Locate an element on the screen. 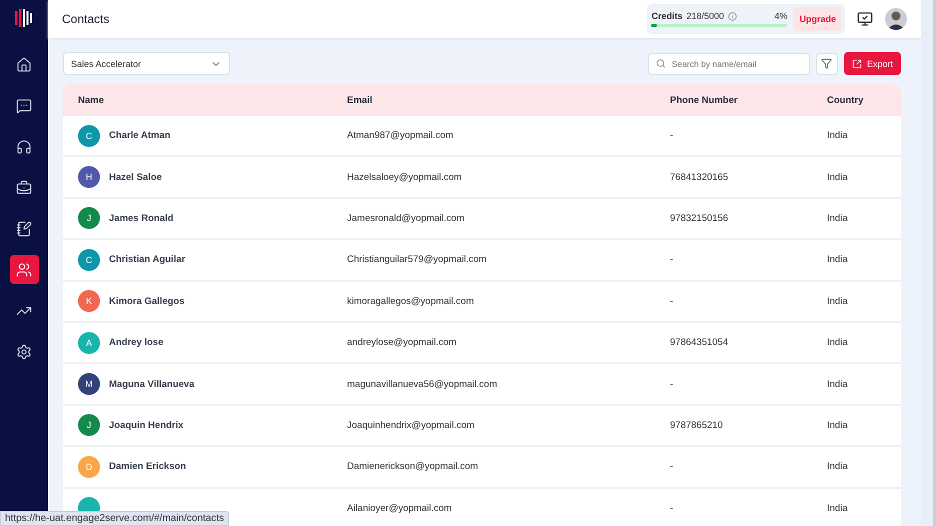  contact-row: C Christian Aguilar Christianguilar579@yopmail.com - India is located at coordinates (482, 261).